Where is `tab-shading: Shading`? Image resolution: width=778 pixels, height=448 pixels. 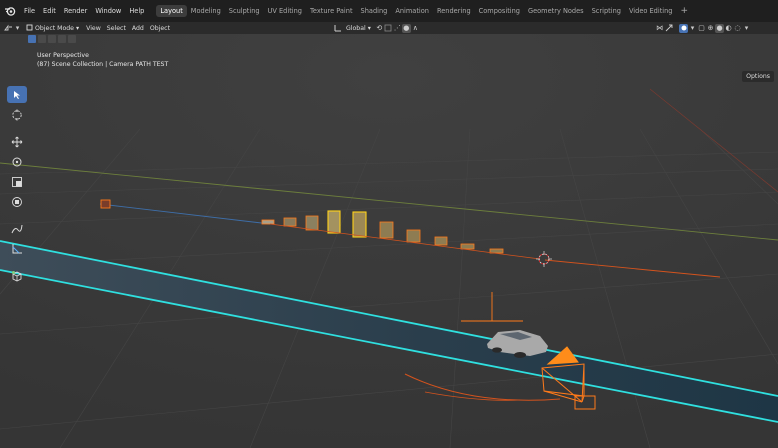
tab-shading: Shading is located at coordinates (374, 11).